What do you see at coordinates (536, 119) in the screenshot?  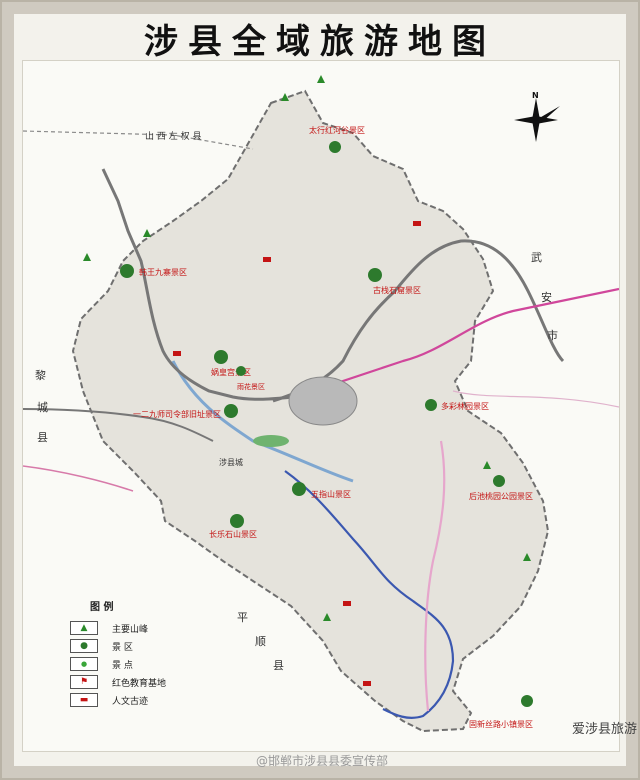 I see `compass-rose: N` at bounding box center [536, 119].